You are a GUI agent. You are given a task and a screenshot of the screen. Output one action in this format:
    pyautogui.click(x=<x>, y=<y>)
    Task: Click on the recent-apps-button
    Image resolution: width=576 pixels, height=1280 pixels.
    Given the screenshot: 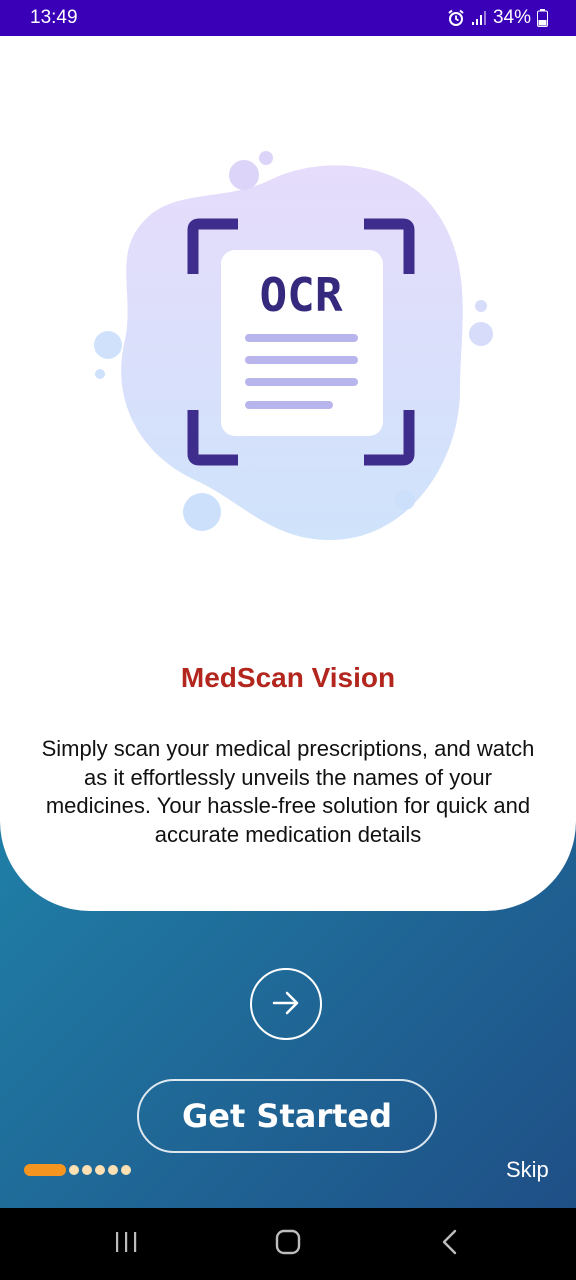 What is the action you would take?
    pyautogui.click(x=126, y=1244)
    